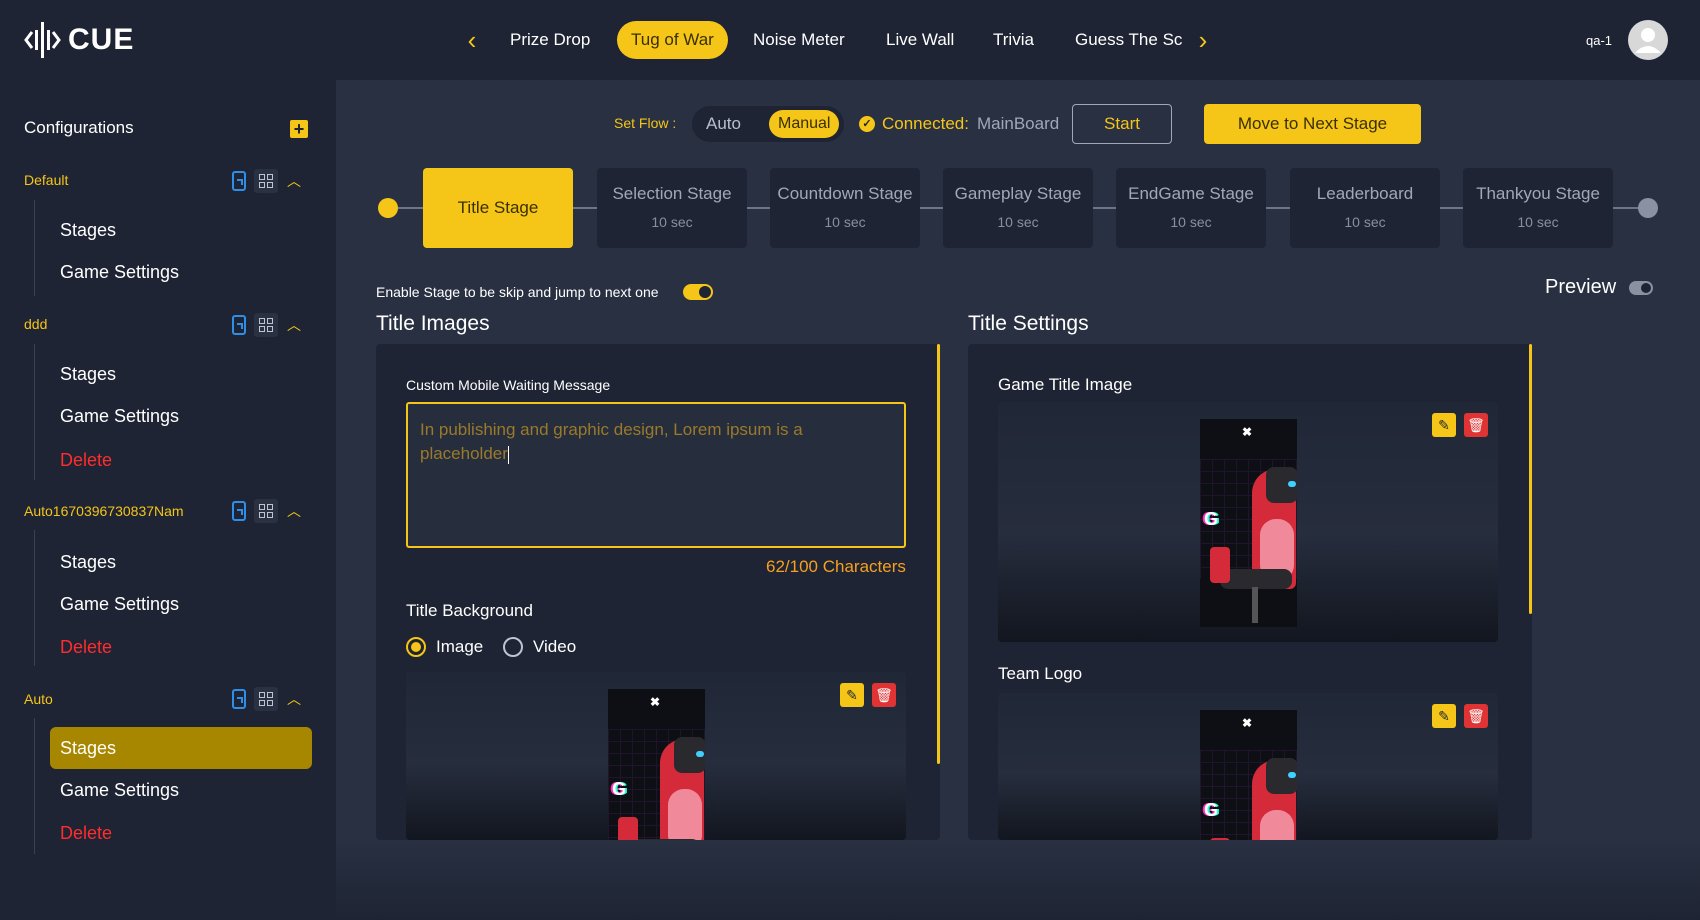 Image resolution: width=1700 pixels, height=920 pixels. What do you see at coordinates (1018, 123) in the screenshot?
I see `connected-device: MainBoard` at bounding box center [1018, 123].